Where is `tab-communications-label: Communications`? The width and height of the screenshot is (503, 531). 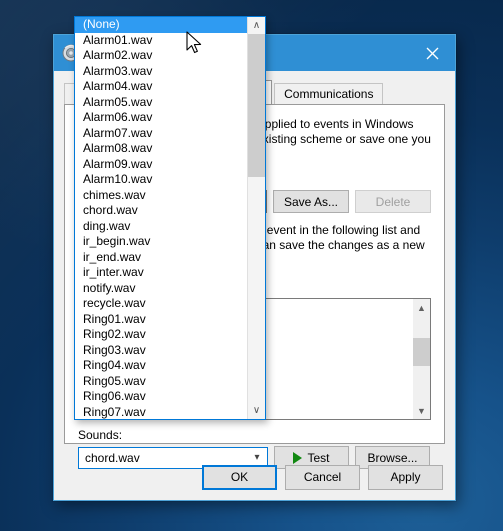 tab-communications-label: Communications is located at coordinates (329, 94).